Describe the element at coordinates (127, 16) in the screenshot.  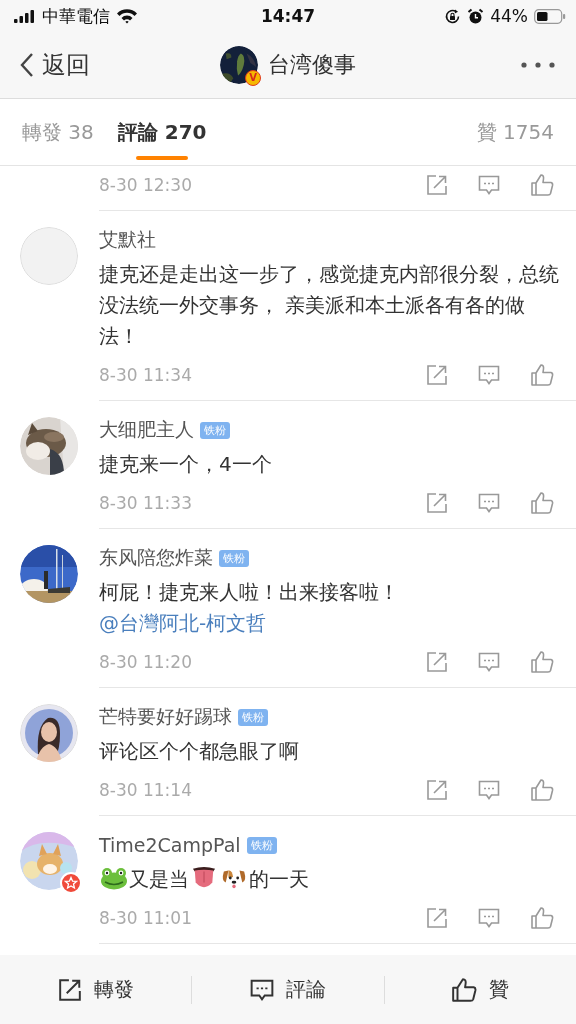
I see `wifi-icon` at that location.